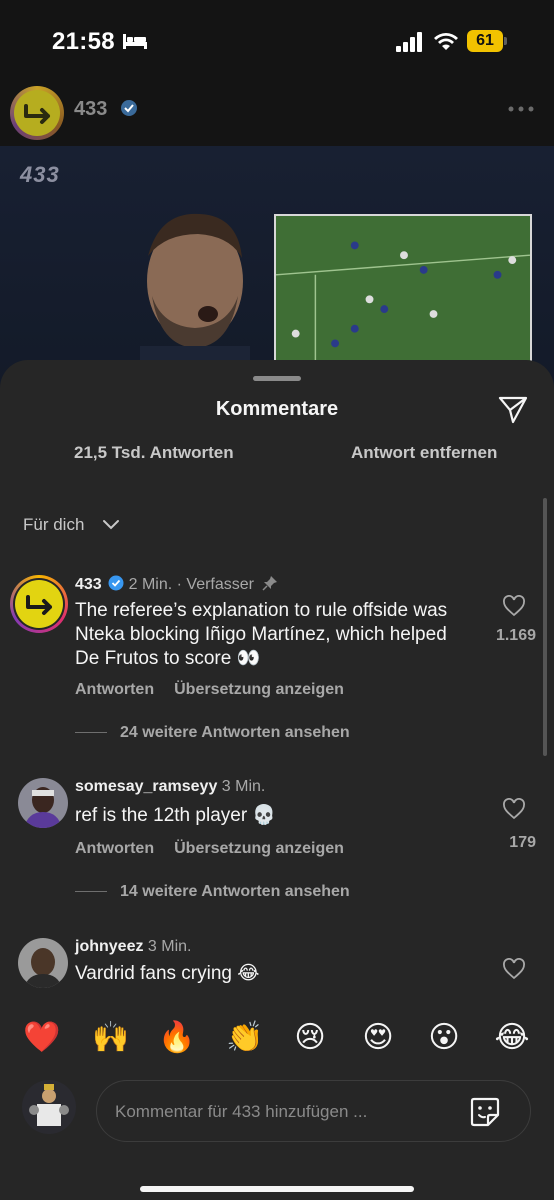  I want to click on filter-dropdown: Für dich, so click(53, 525).